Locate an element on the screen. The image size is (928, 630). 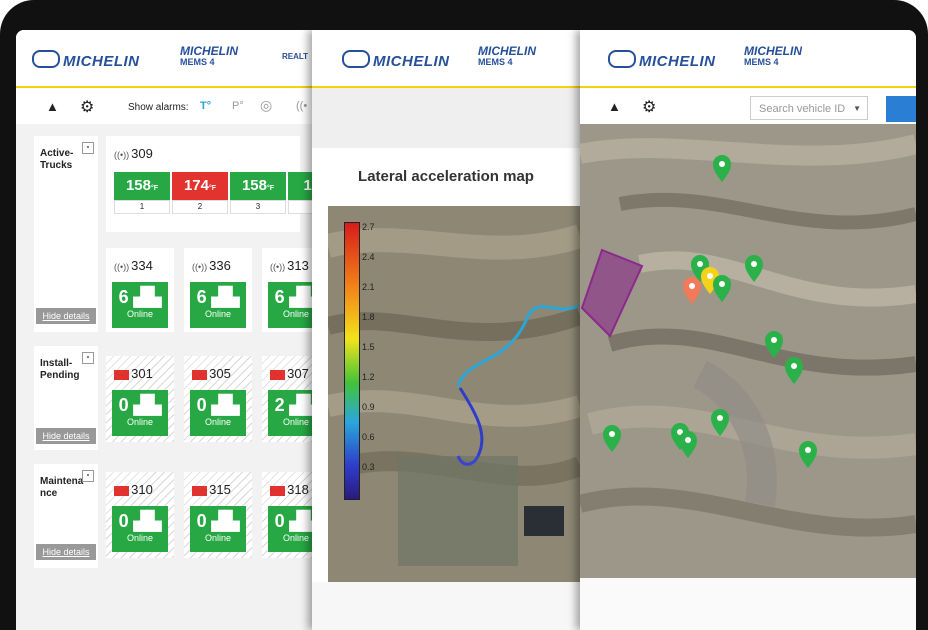
signal-alarm-icon: ((• is located at coordinates (301, 106).